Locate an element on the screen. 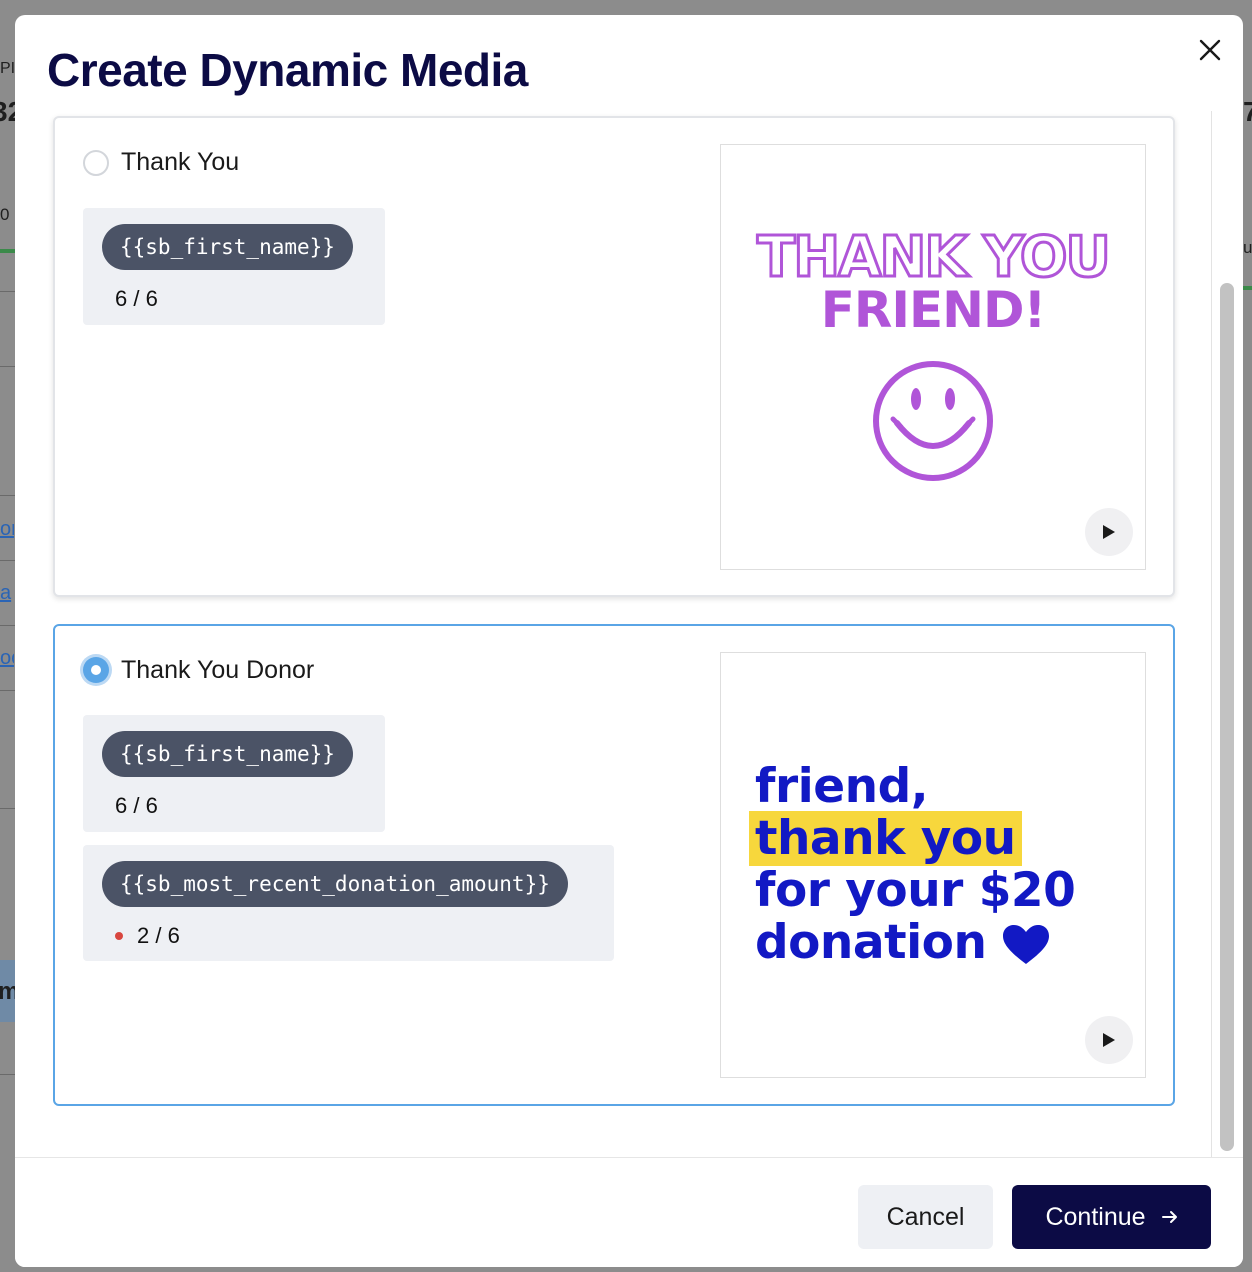 The image size is (1252, 1272). radio-thank-you-donor is located at coordinates (96, 670).